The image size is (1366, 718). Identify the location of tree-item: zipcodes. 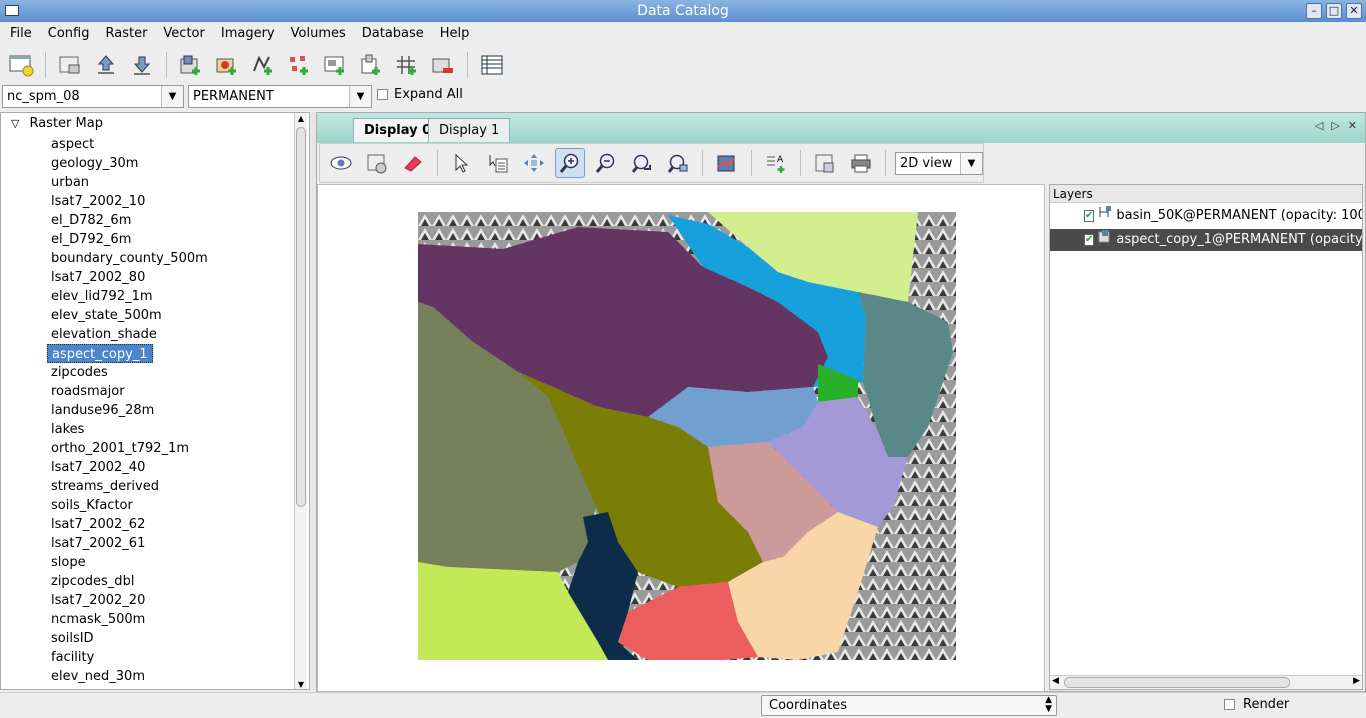
(79, 372).